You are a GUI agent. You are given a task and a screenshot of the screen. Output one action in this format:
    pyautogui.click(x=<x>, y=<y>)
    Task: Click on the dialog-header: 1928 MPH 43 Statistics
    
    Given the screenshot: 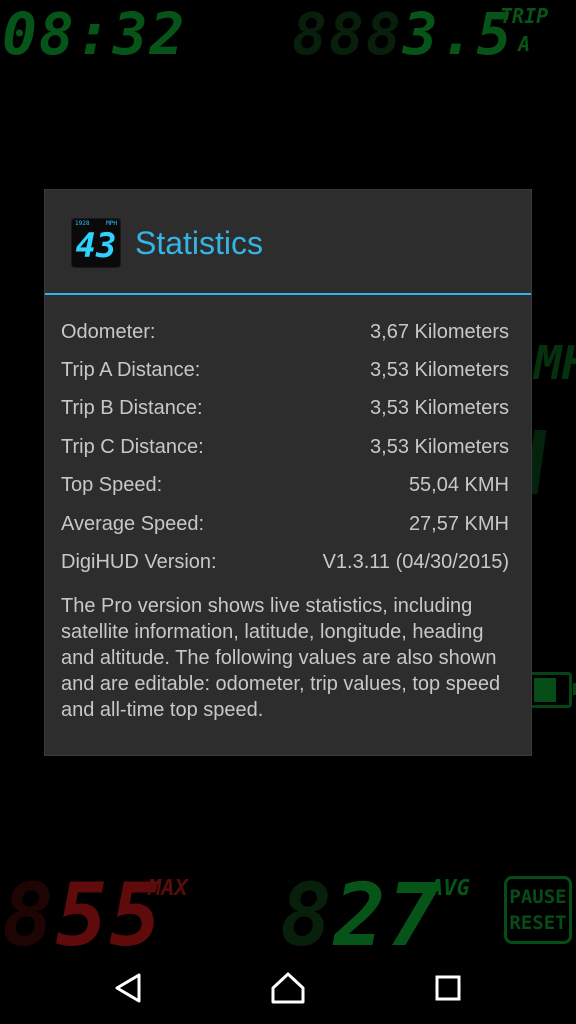 What is the action you would take?
    pyautogui.click(x=288, y=241)
    